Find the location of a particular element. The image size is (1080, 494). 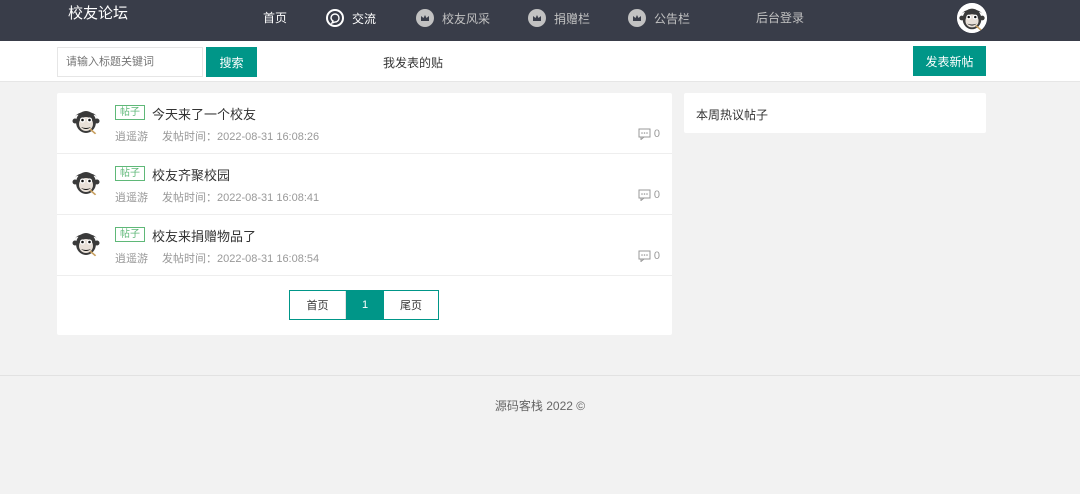

site-logo: 校友论坛 is located at coordinates (98, 12).